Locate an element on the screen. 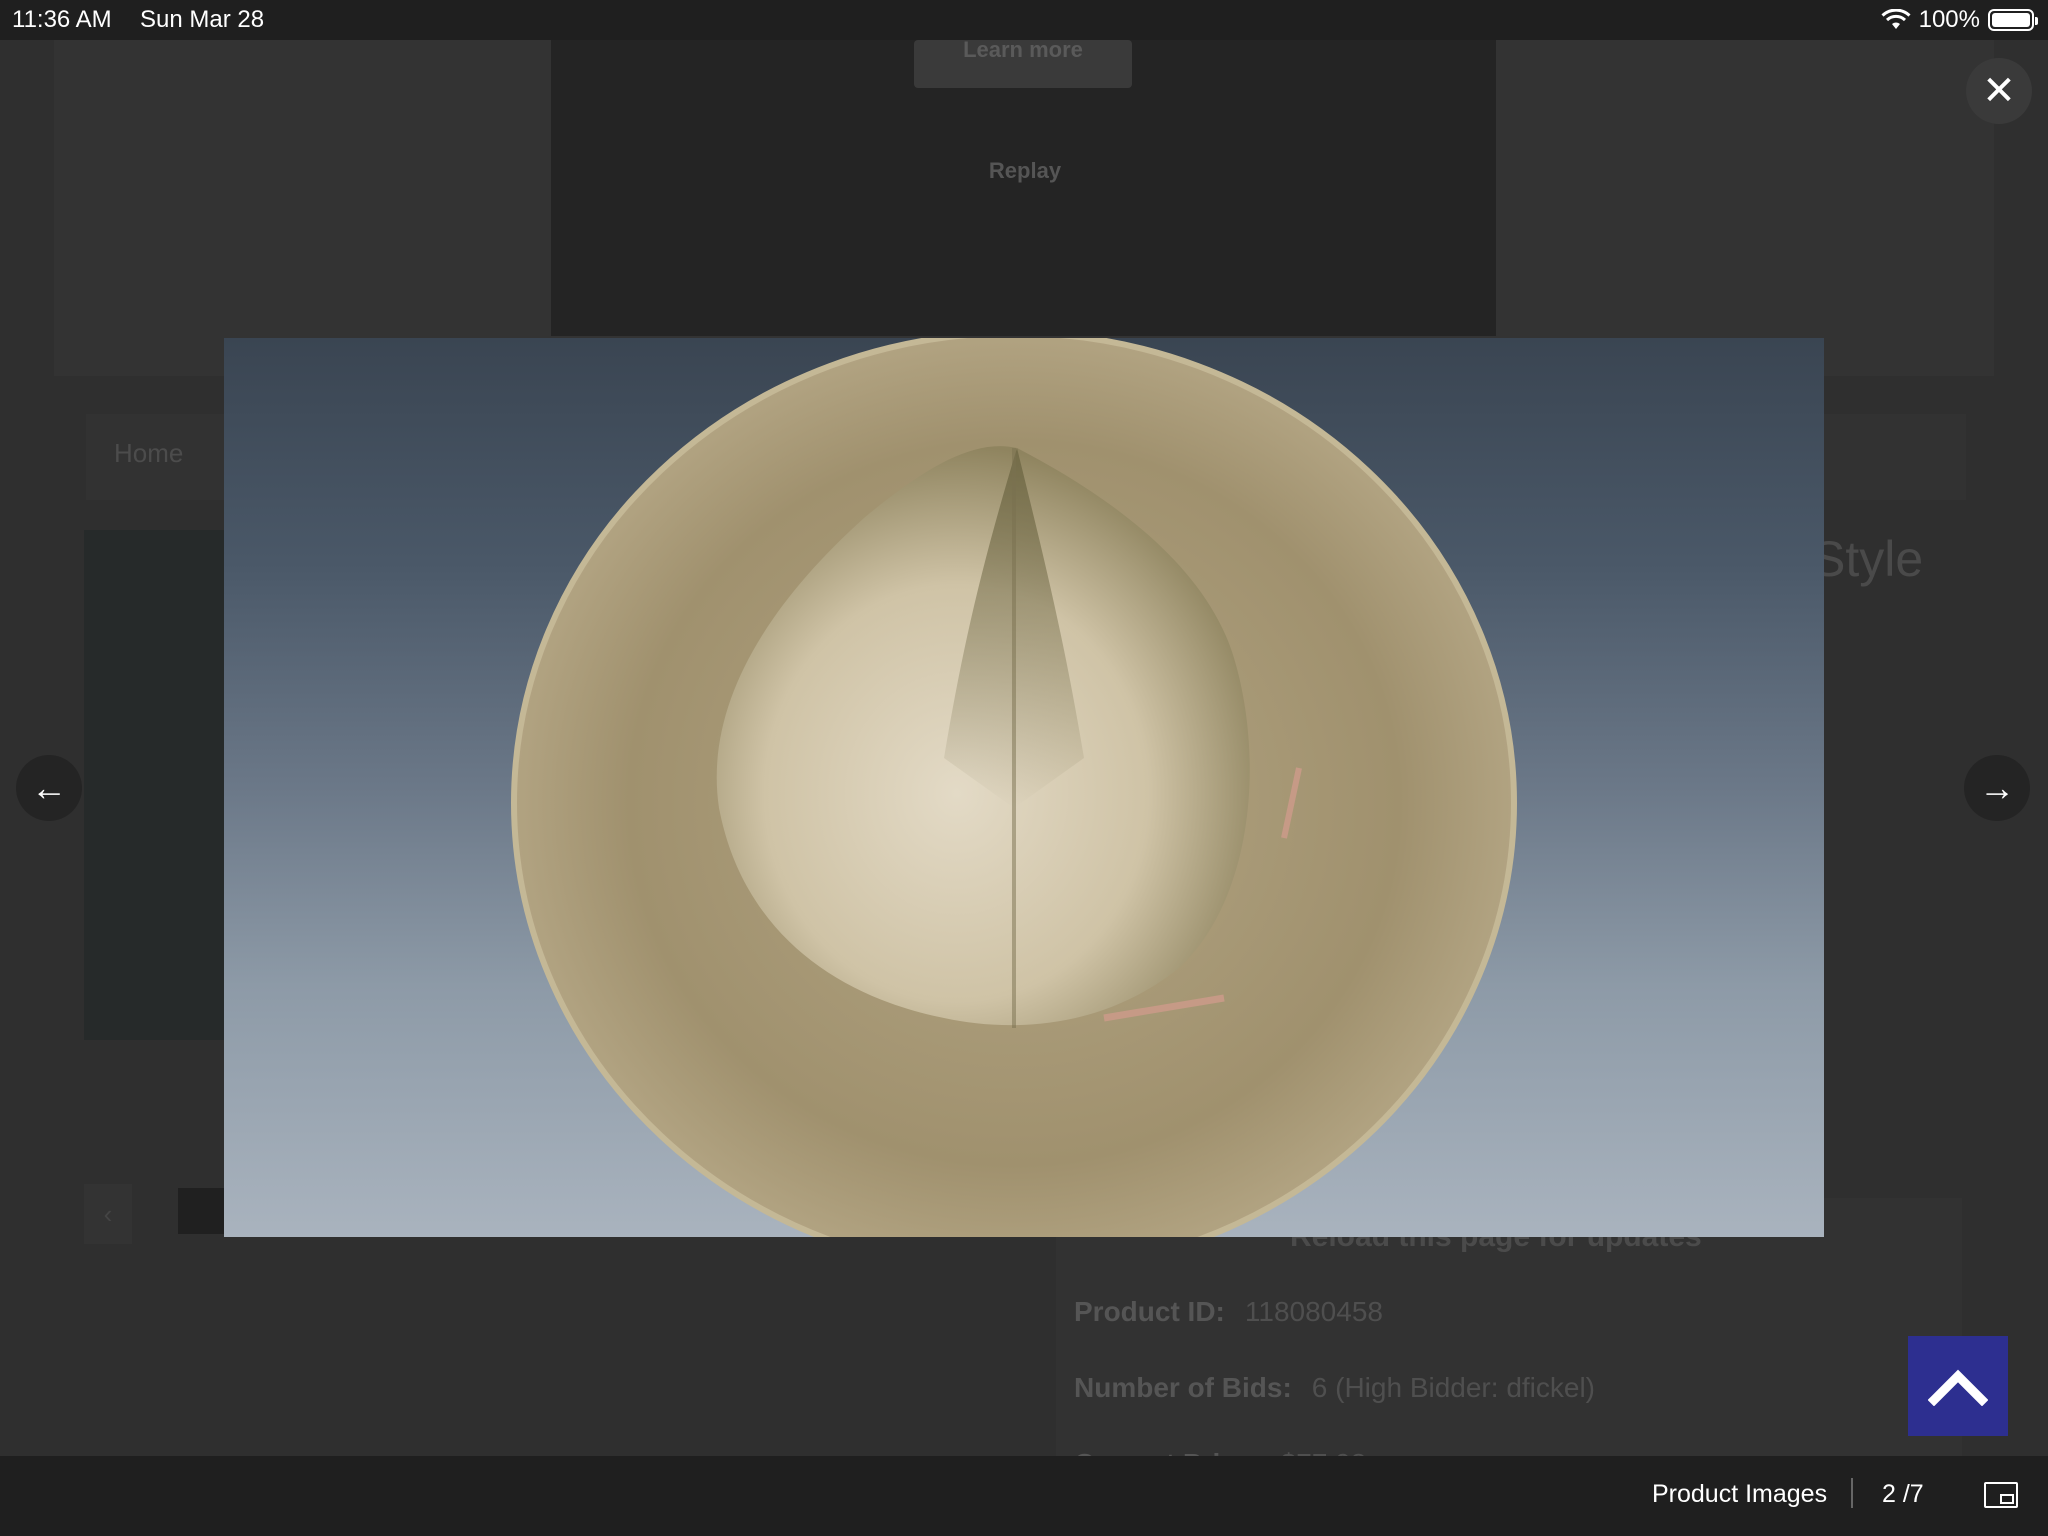  picture-in-picture-icon is located at coordinates (2001, 1495).